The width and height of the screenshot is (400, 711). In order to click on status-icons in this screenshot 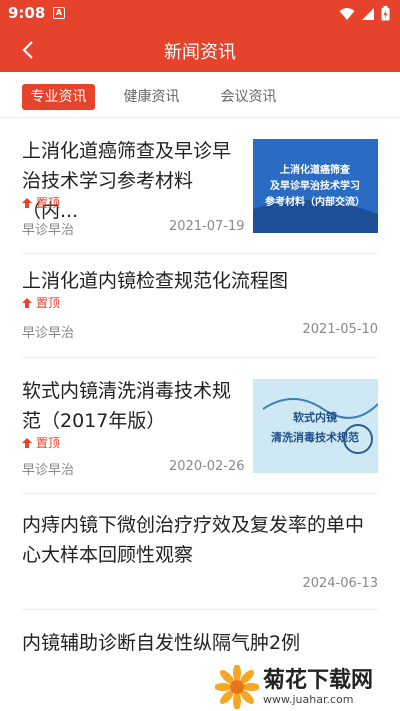, I will do `click(364, 13)`.